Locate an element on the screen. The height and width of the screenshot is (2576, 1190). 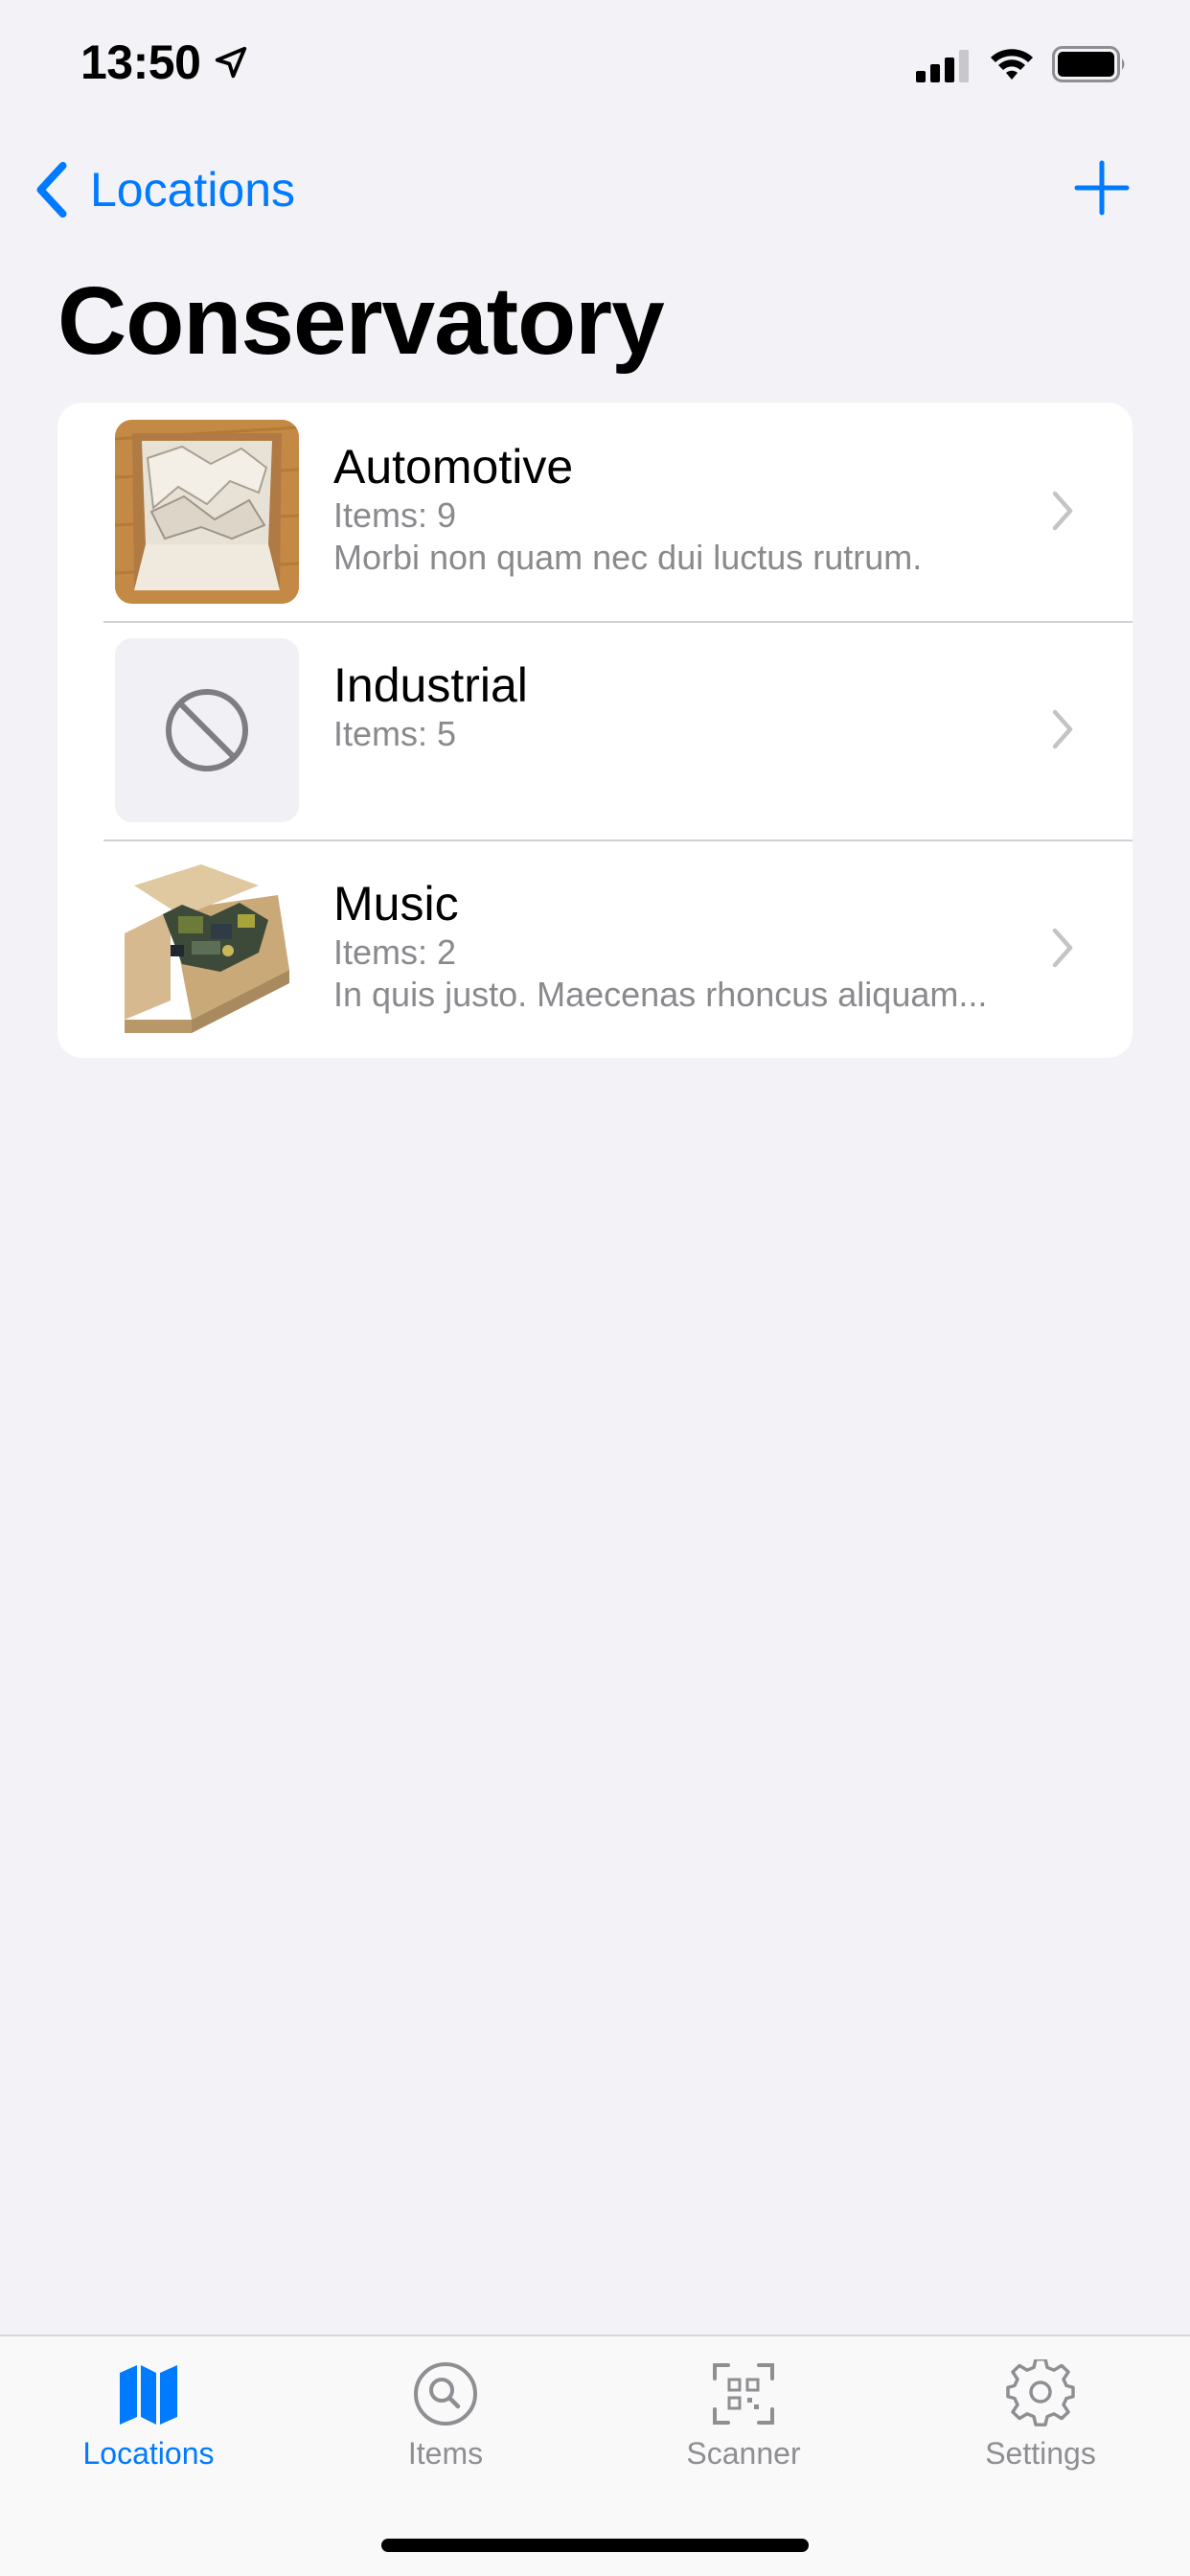
tab-settings: Settings is located at coordinates (1040, 2426).